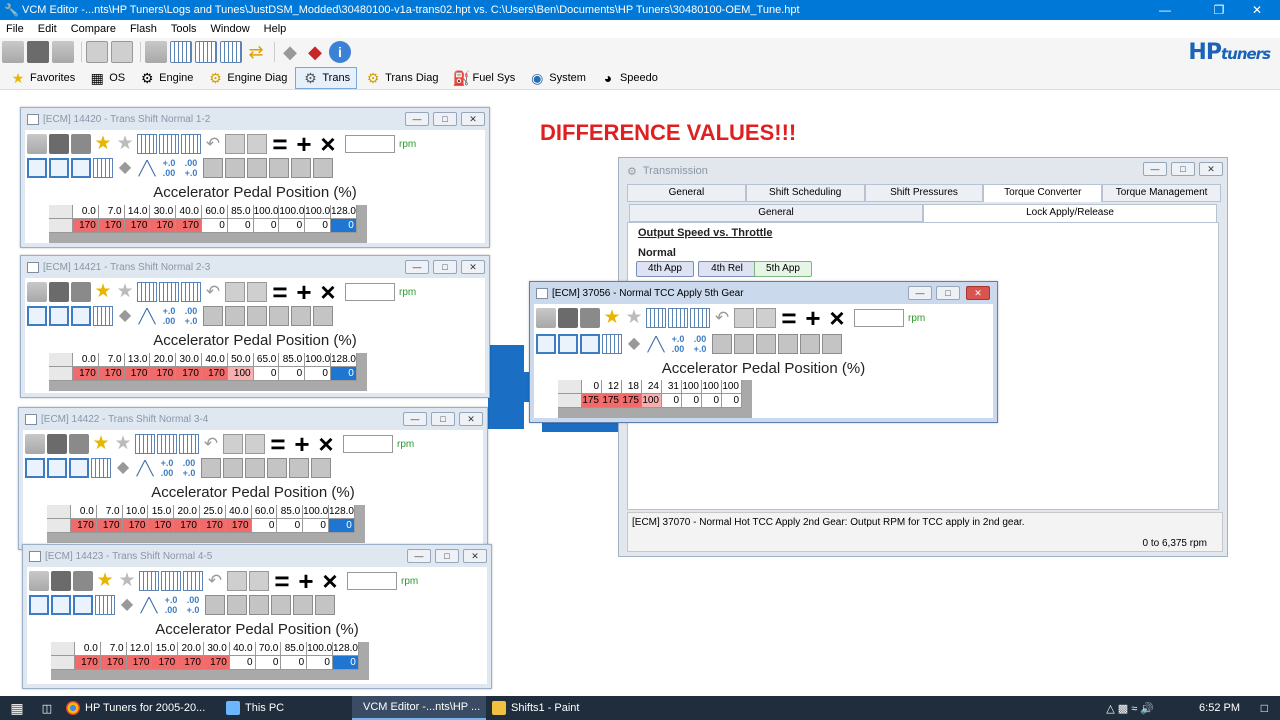 The width and height of the screenshot is (1280, 720). Describe the element at coordinates (189, 360) in the screenshot. I see `column-header: 30.0` at that location.